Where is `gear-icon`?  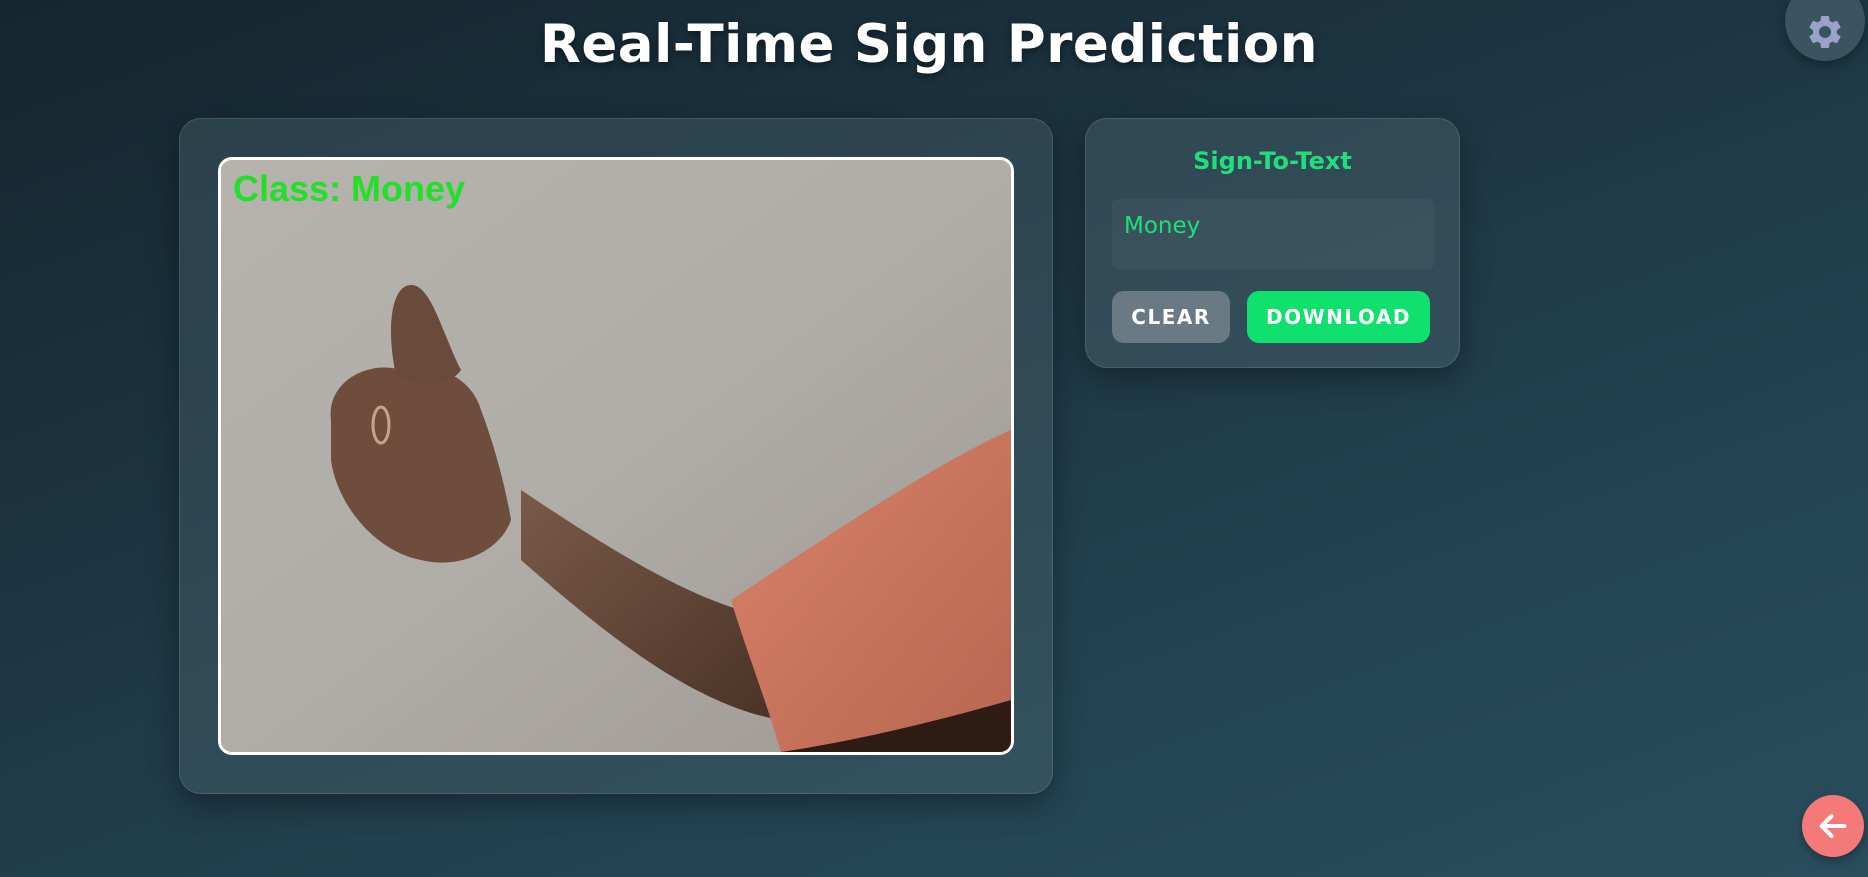 gear-icon is located at coordinates (1825, 31).